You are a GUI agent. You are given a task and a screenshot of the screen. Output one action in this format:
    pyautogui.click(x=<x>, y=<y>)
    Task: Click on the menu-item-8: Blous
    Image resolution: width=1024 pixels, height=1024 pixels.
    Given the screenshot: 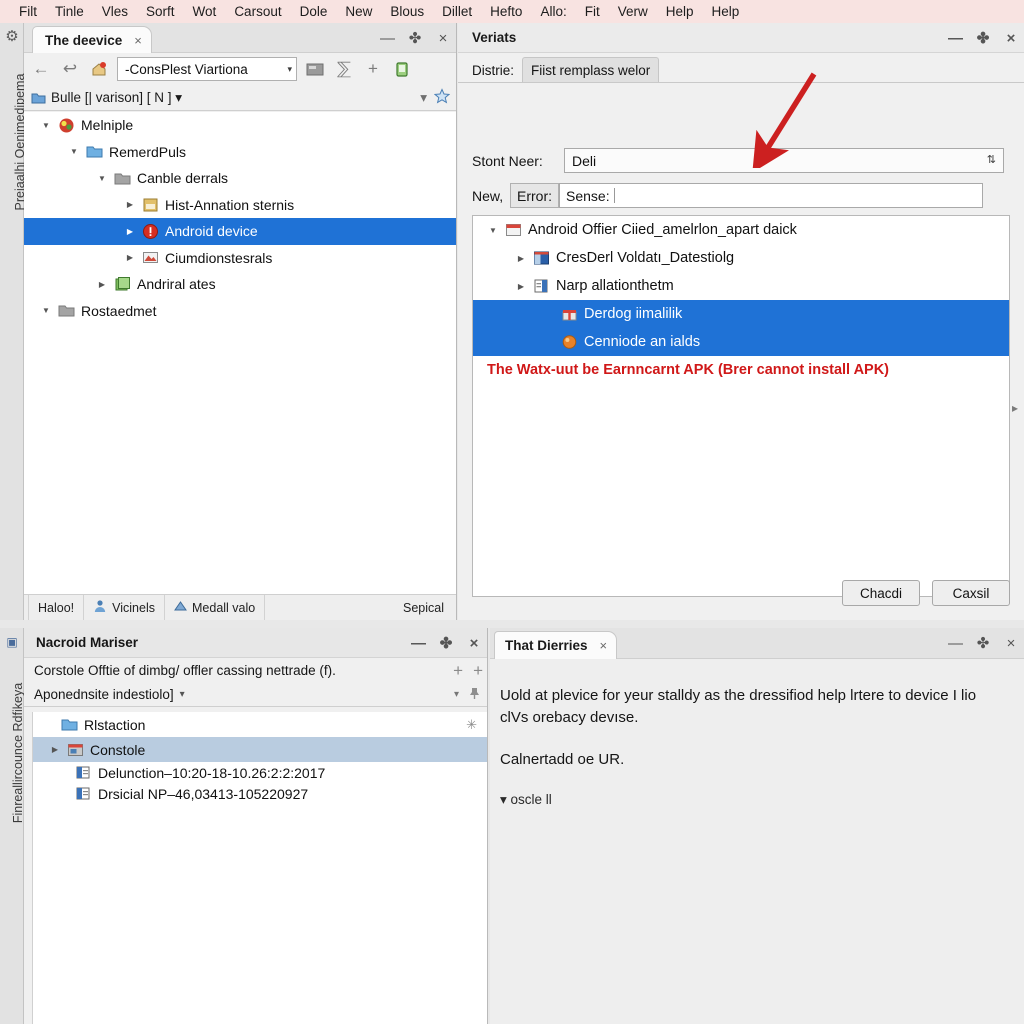 What is the action you would take?
    pyautogui.click(x=407, y=11)
    